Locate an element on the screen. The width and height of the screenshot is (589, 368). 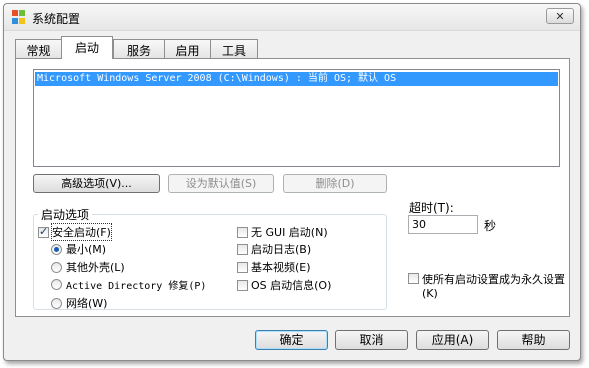
network-radio: 网络(W) is located at coordinates (79, 303).